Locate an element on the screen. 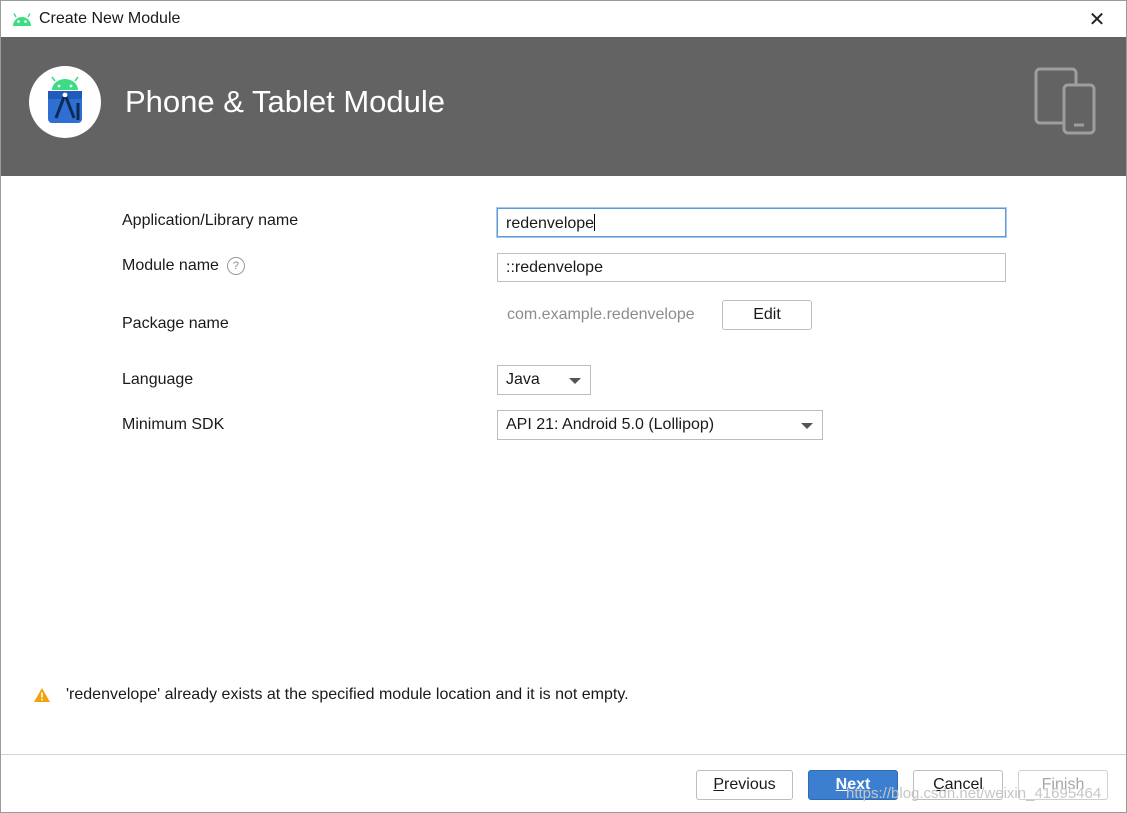  watermark: https://blog.csdn.net/weixin_41695464 is located at coordinates (974, 793).